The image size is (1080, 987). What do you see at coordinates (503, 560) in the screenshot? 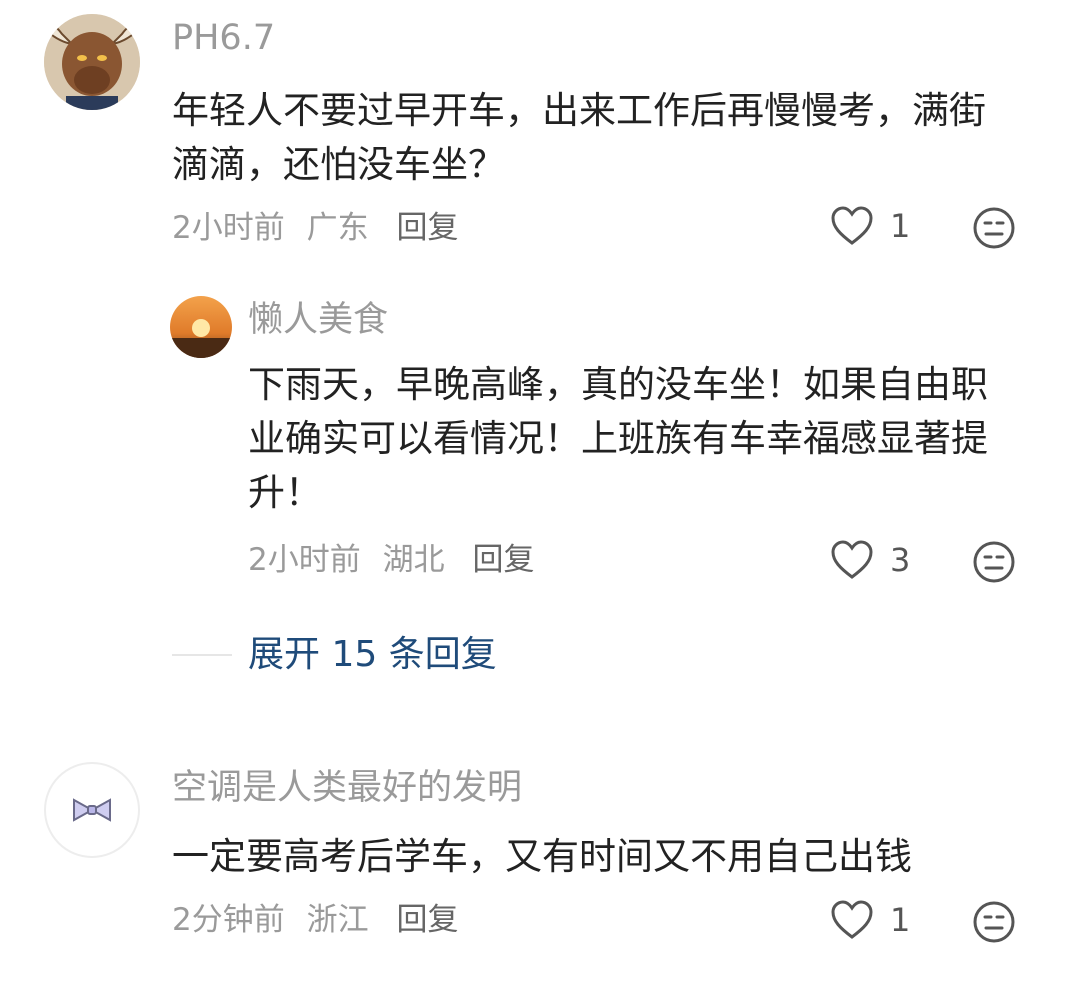
I see `reply-reply-button: 回复` at bounding box center [503, 560].